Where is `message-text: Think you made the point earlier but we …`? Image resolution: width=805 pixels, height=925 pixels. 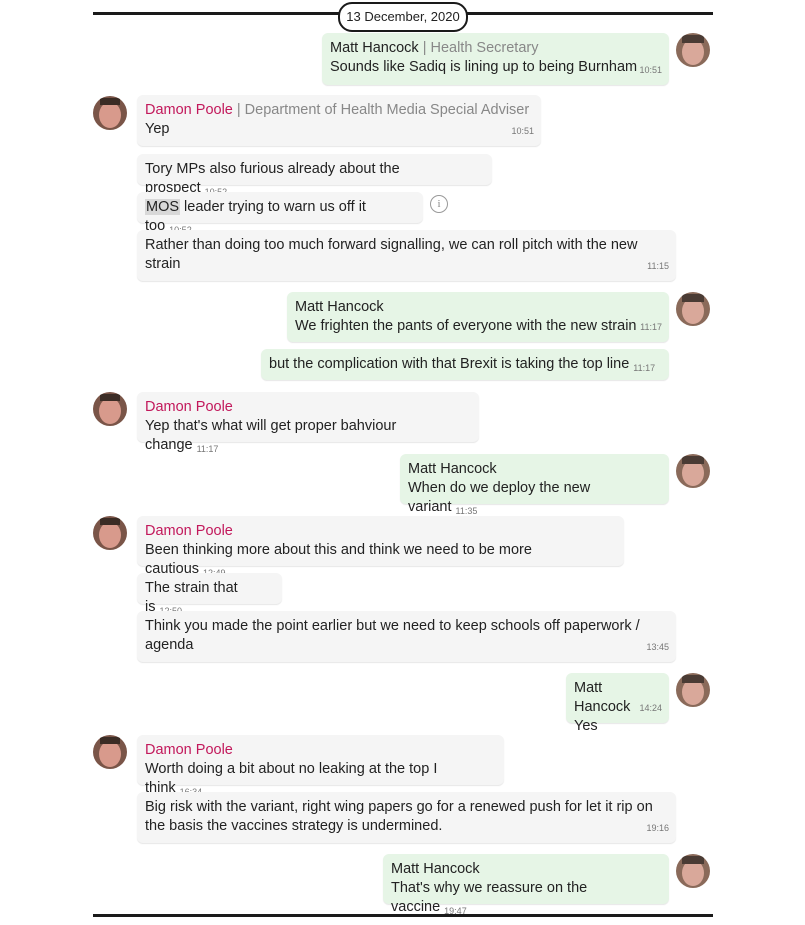 message-text: Think you made the point earlier but we … is located at coordinates (392, 635).